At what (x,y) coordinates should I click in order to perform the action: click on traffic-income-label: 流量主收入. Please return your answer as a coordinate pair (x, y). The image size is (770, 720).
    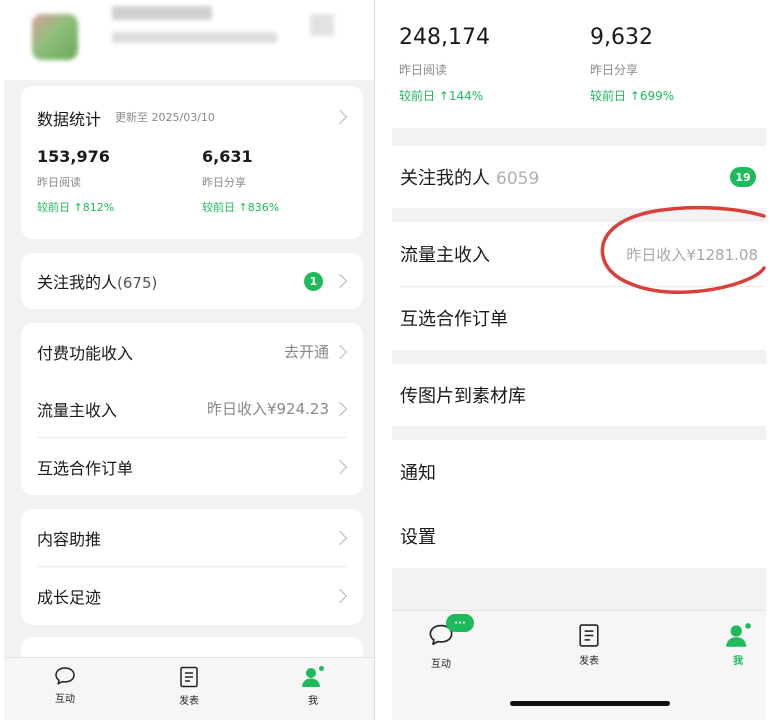
    Looking at the image, I should click on (77, 410).